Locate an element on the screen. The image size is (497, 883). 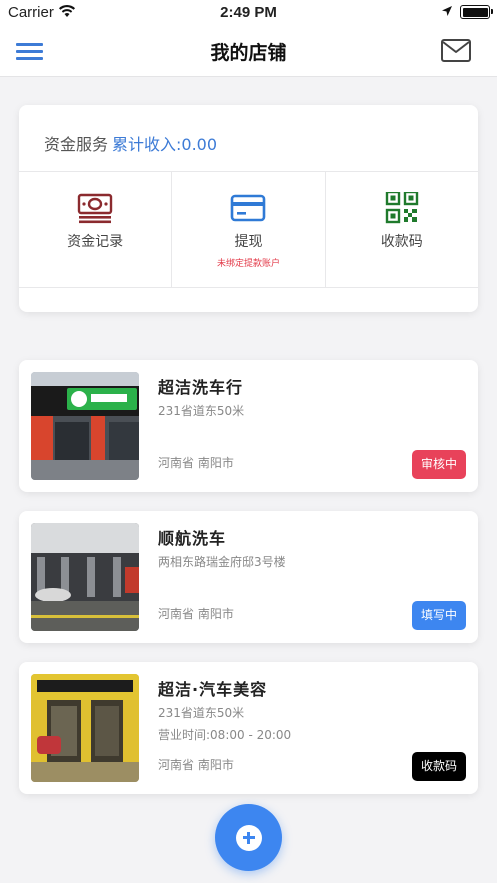
status-bar: Carrier 2:49 PM is located at coordinates (248, 12).